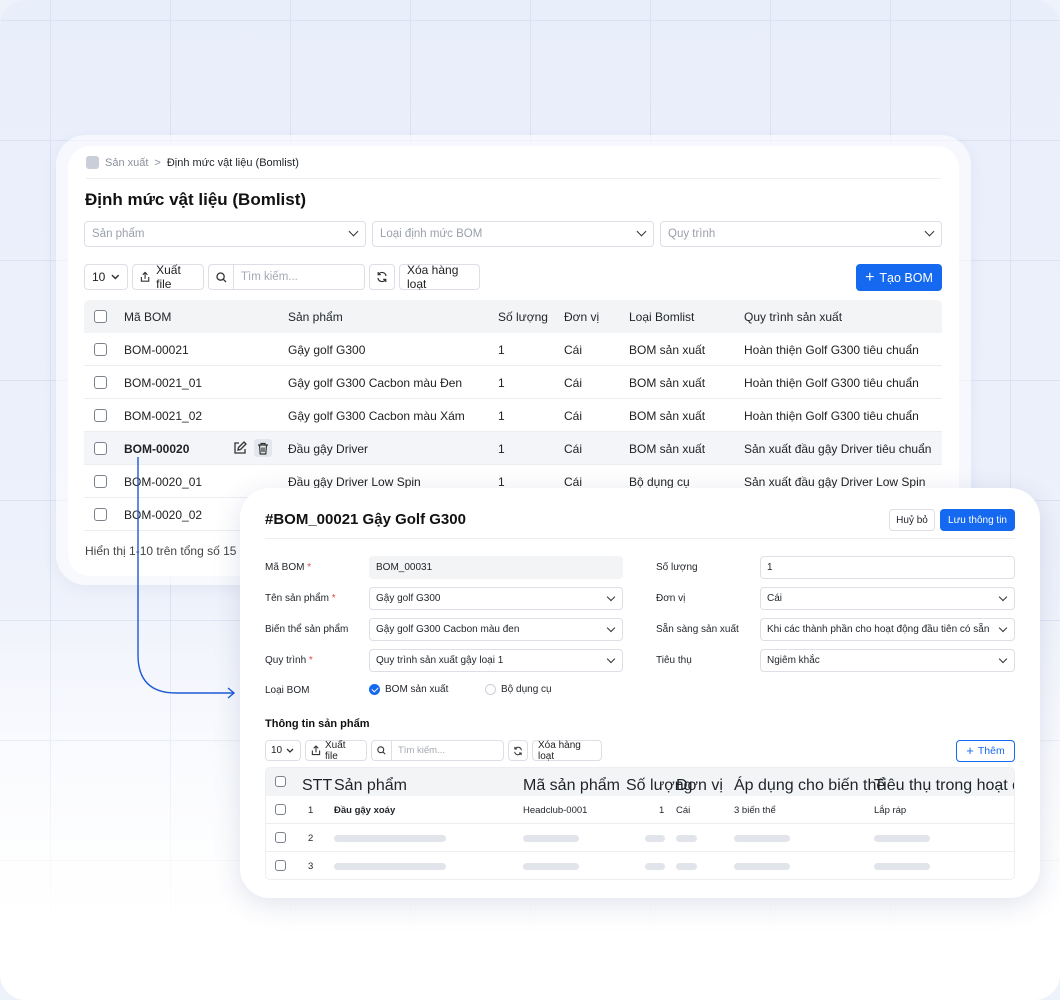  I want to click on col-header-quantity: Số lượng, so click(523, 317).